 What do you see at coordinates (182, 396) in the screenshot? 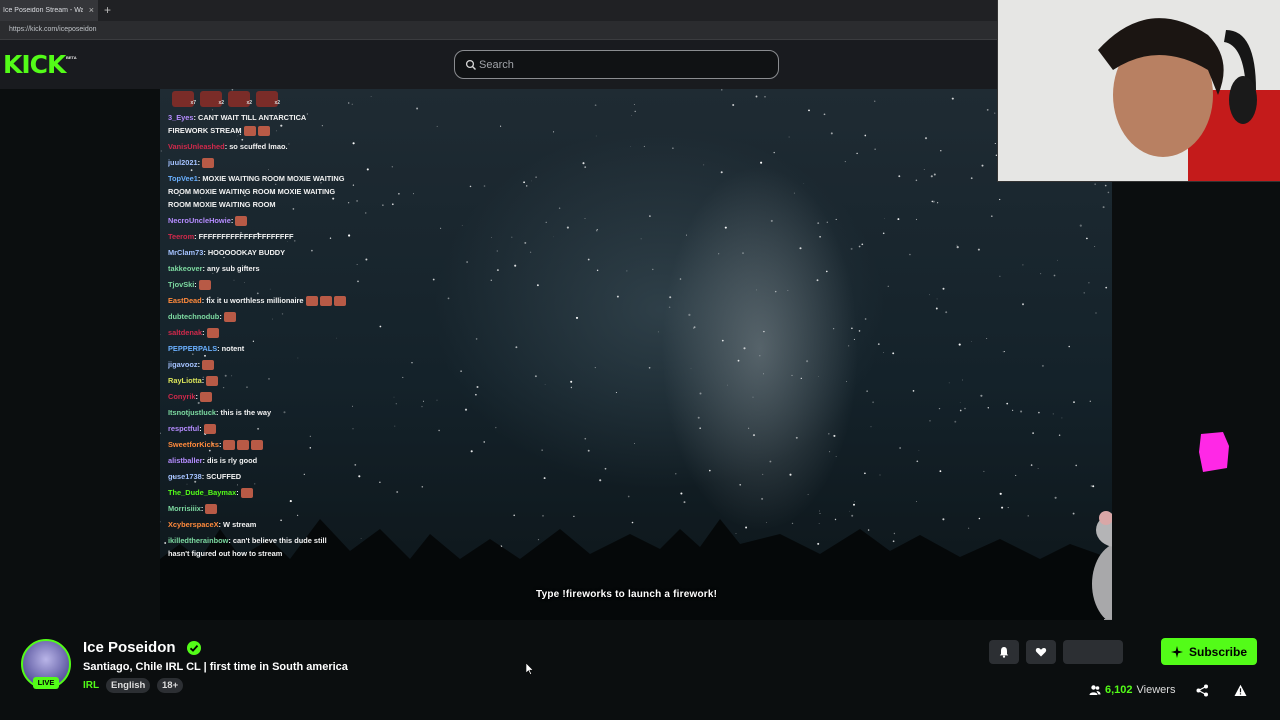
I see `chat-username: Conyrik` at bounding box center [182, 396].